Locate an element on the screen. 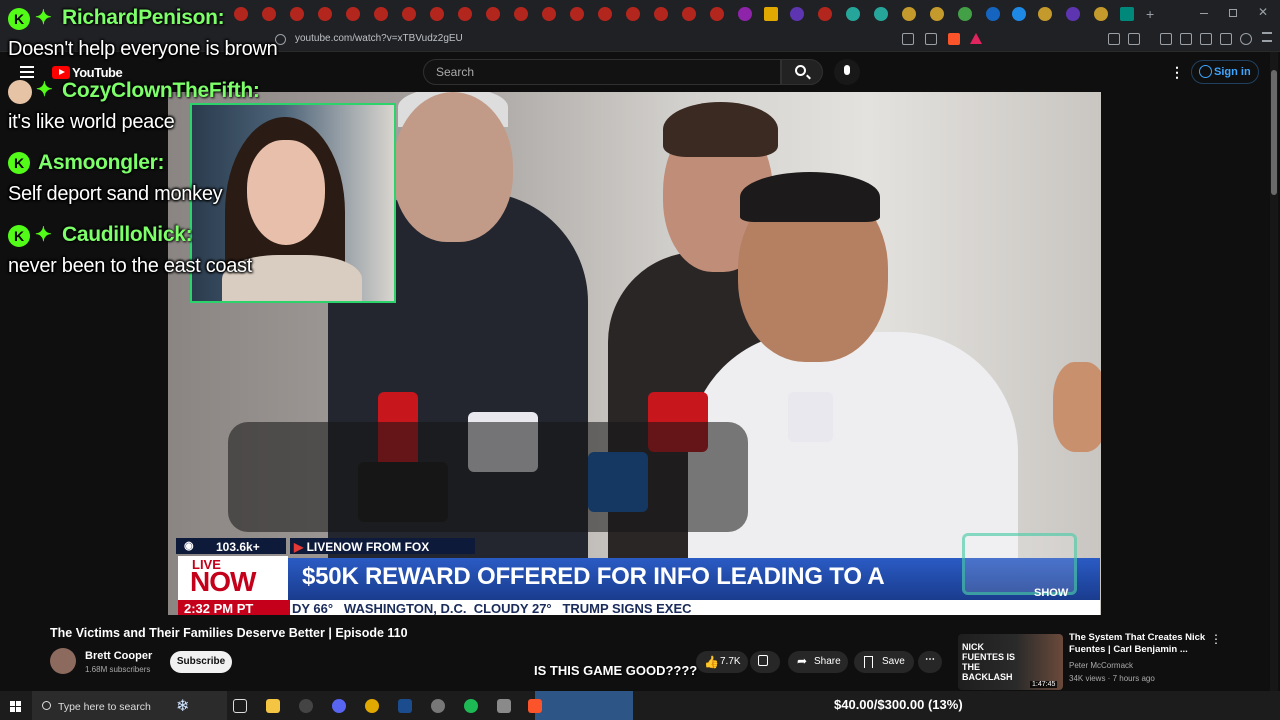 Image resolution: width=1280 pixels, height=720 pixels. chat-message: Self deport sand monkey is located at coordinates (115, 194).